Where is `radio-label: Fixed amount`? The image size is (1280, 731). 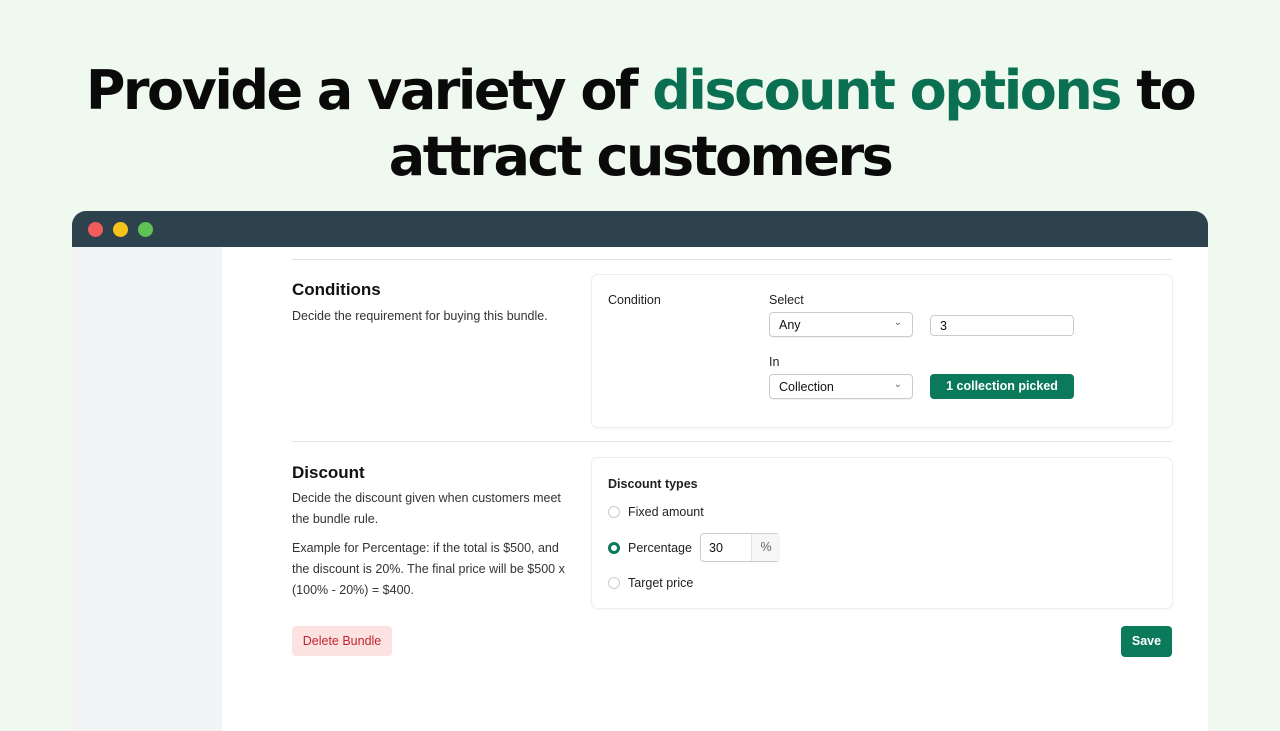 radio-label: Fixed amount is located at coordinates (666, 512).